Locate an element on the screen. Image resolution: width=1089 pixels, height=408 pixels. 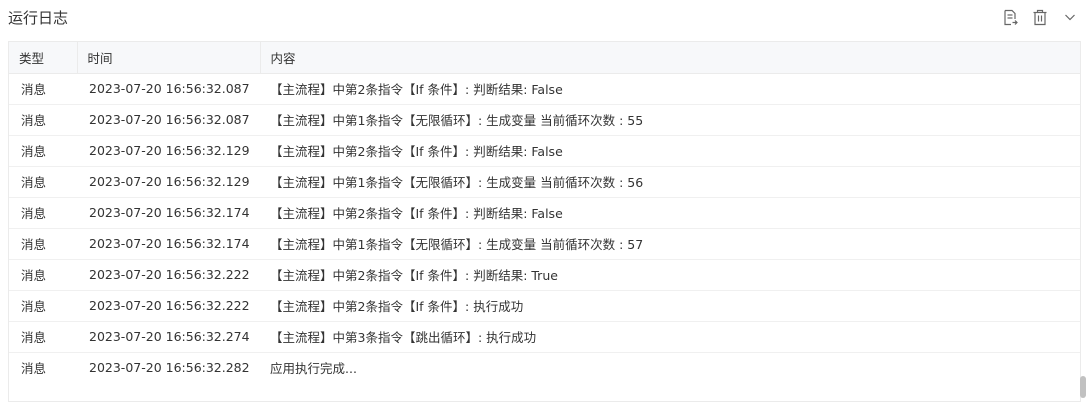
log-time-cell: 2023-07-20 16:56:32.282 is located at coordinates (169, 368).